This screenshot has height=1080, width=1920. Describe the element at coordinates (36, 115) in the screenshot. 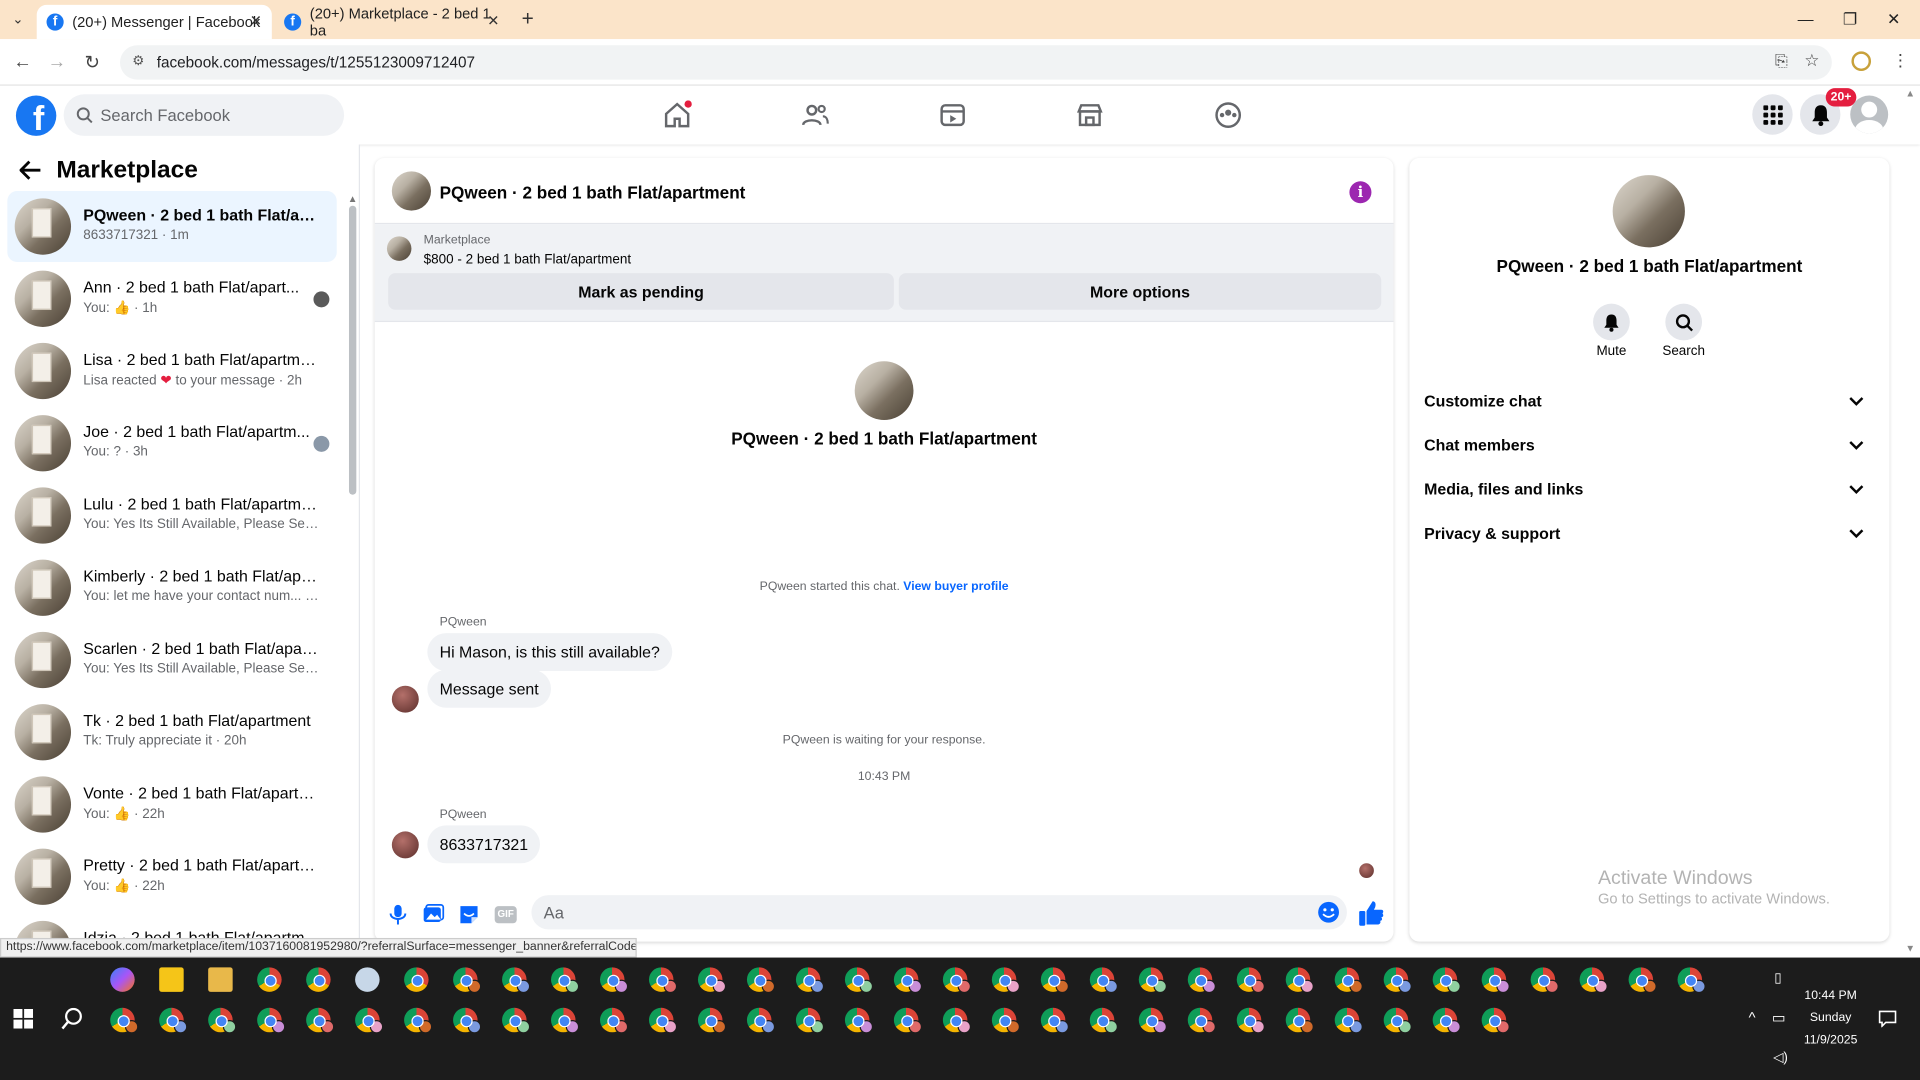

I see `facebook-logo: f` at that location.